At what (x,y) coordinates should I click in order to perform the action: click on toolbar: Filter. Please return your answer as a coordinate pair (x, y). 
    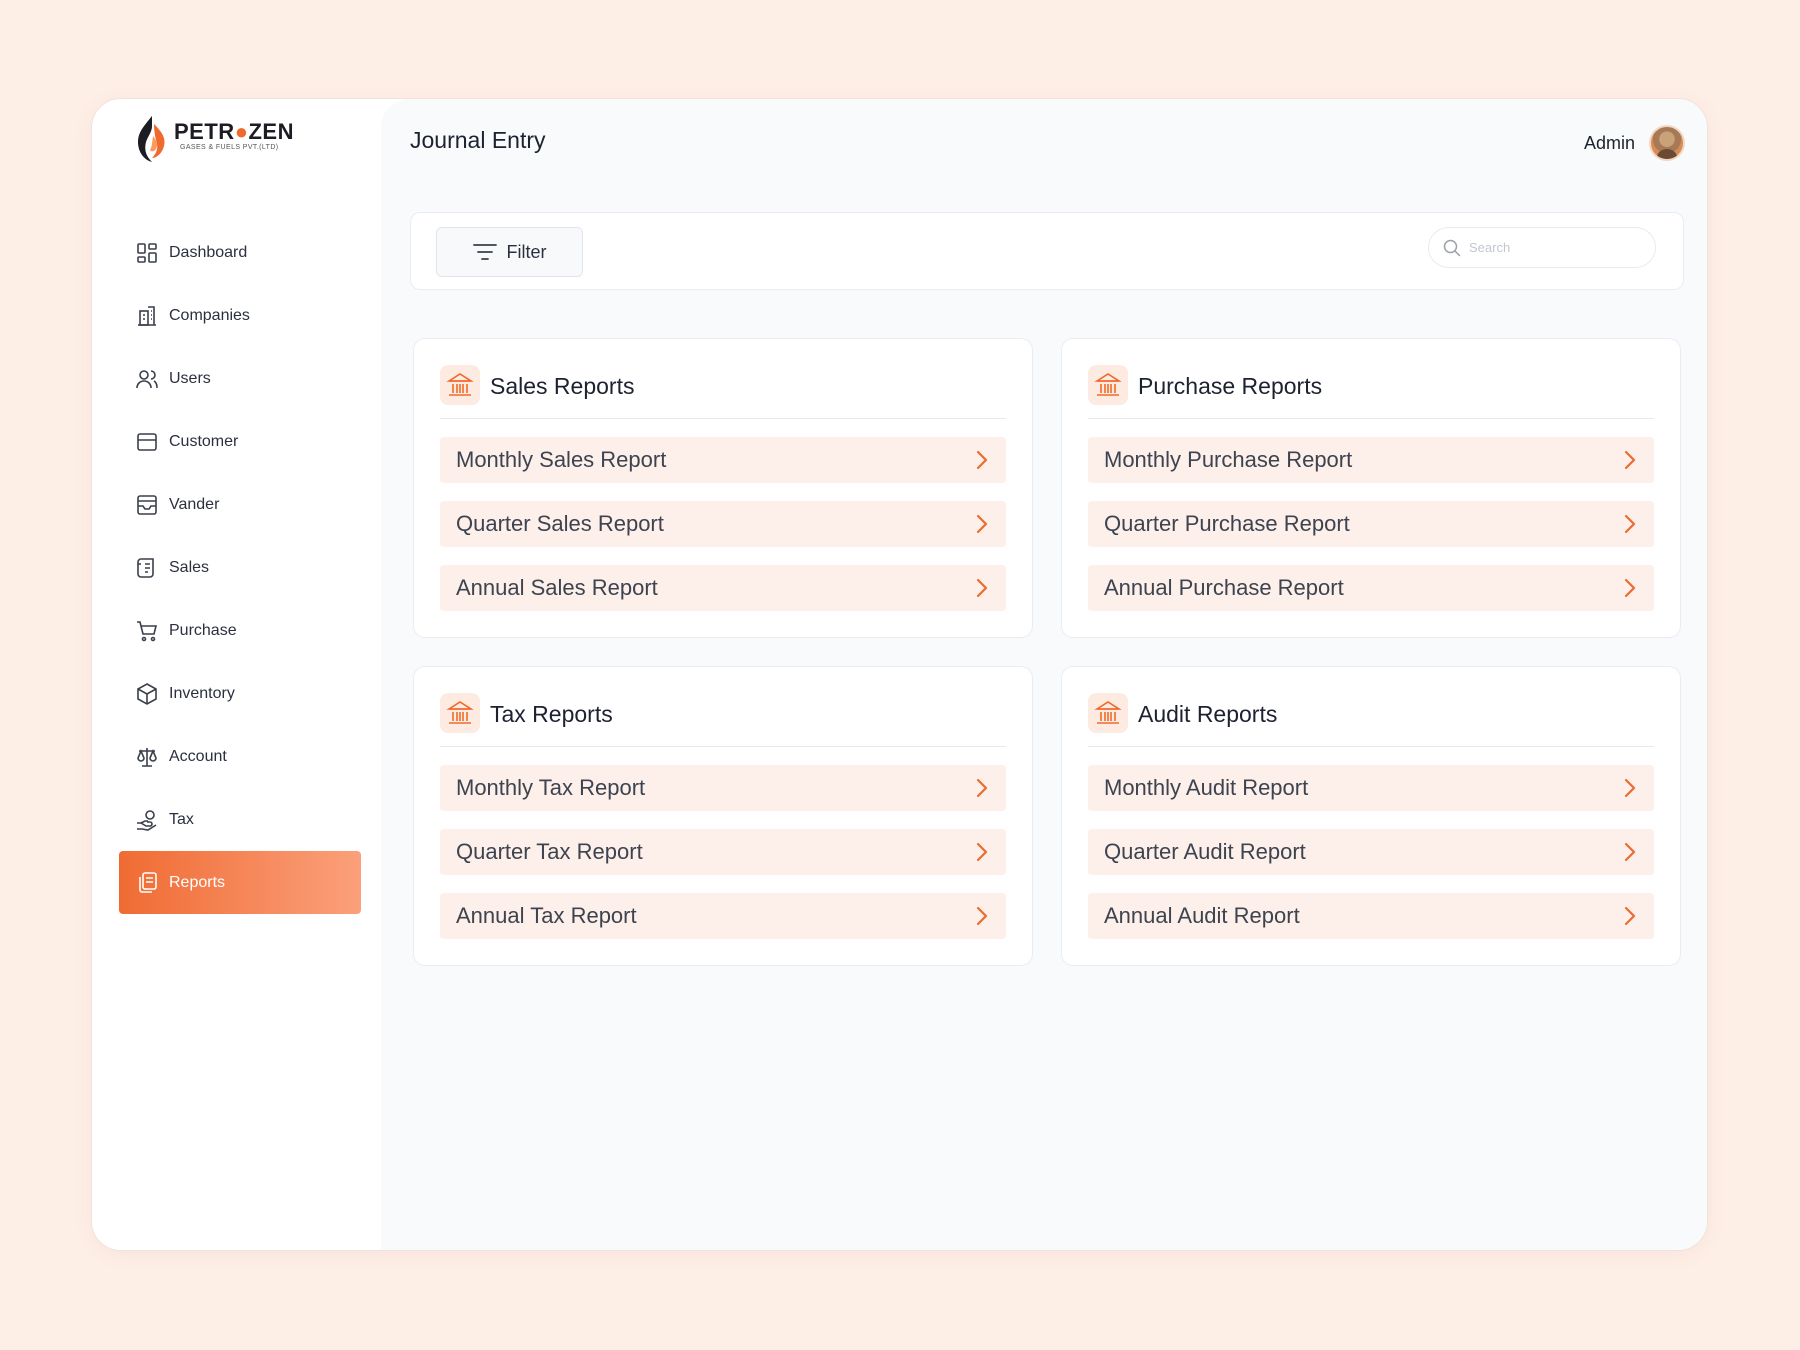
    Looking at the image, I should click on (1047, 251).